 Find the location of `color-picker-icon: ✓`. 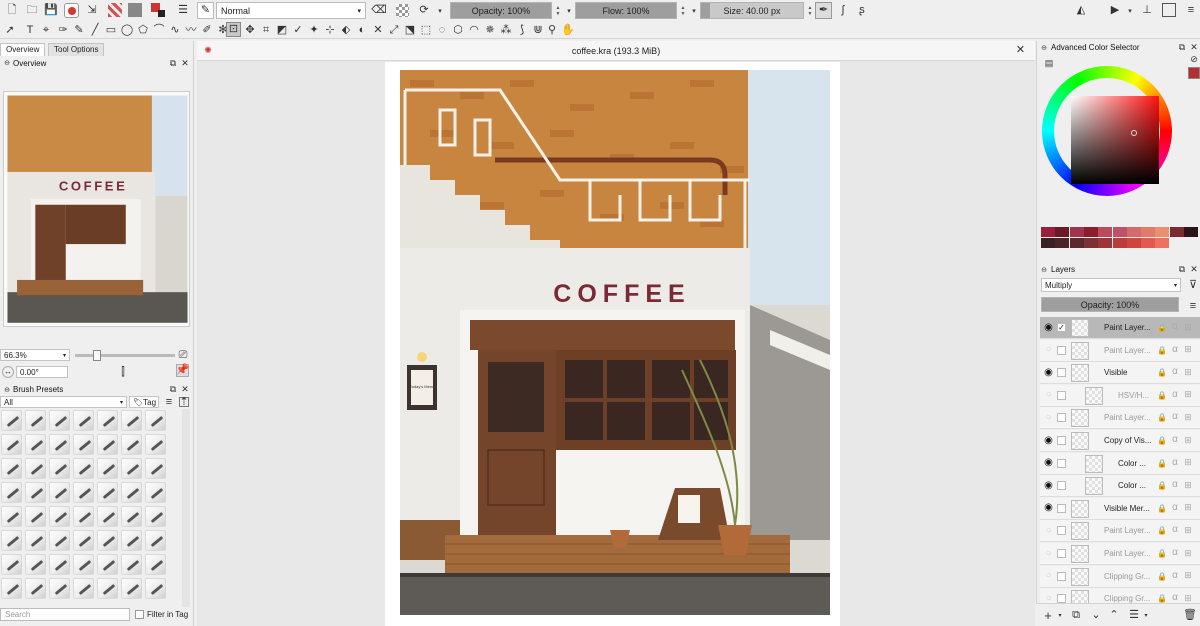

color-picker-icon: ✓ is located at coordinates (298, 30).